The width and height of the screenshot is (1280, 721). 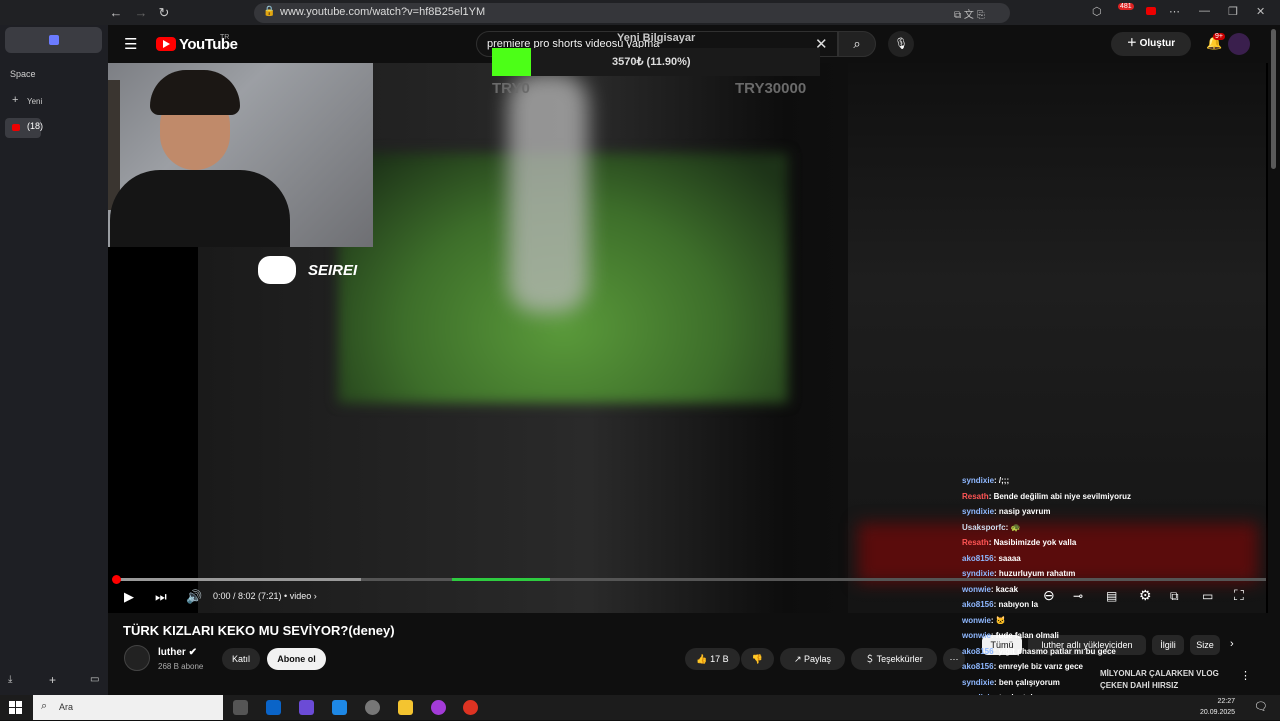 I want to click on clock-time: 22:27, so click(x=1217, y=701).